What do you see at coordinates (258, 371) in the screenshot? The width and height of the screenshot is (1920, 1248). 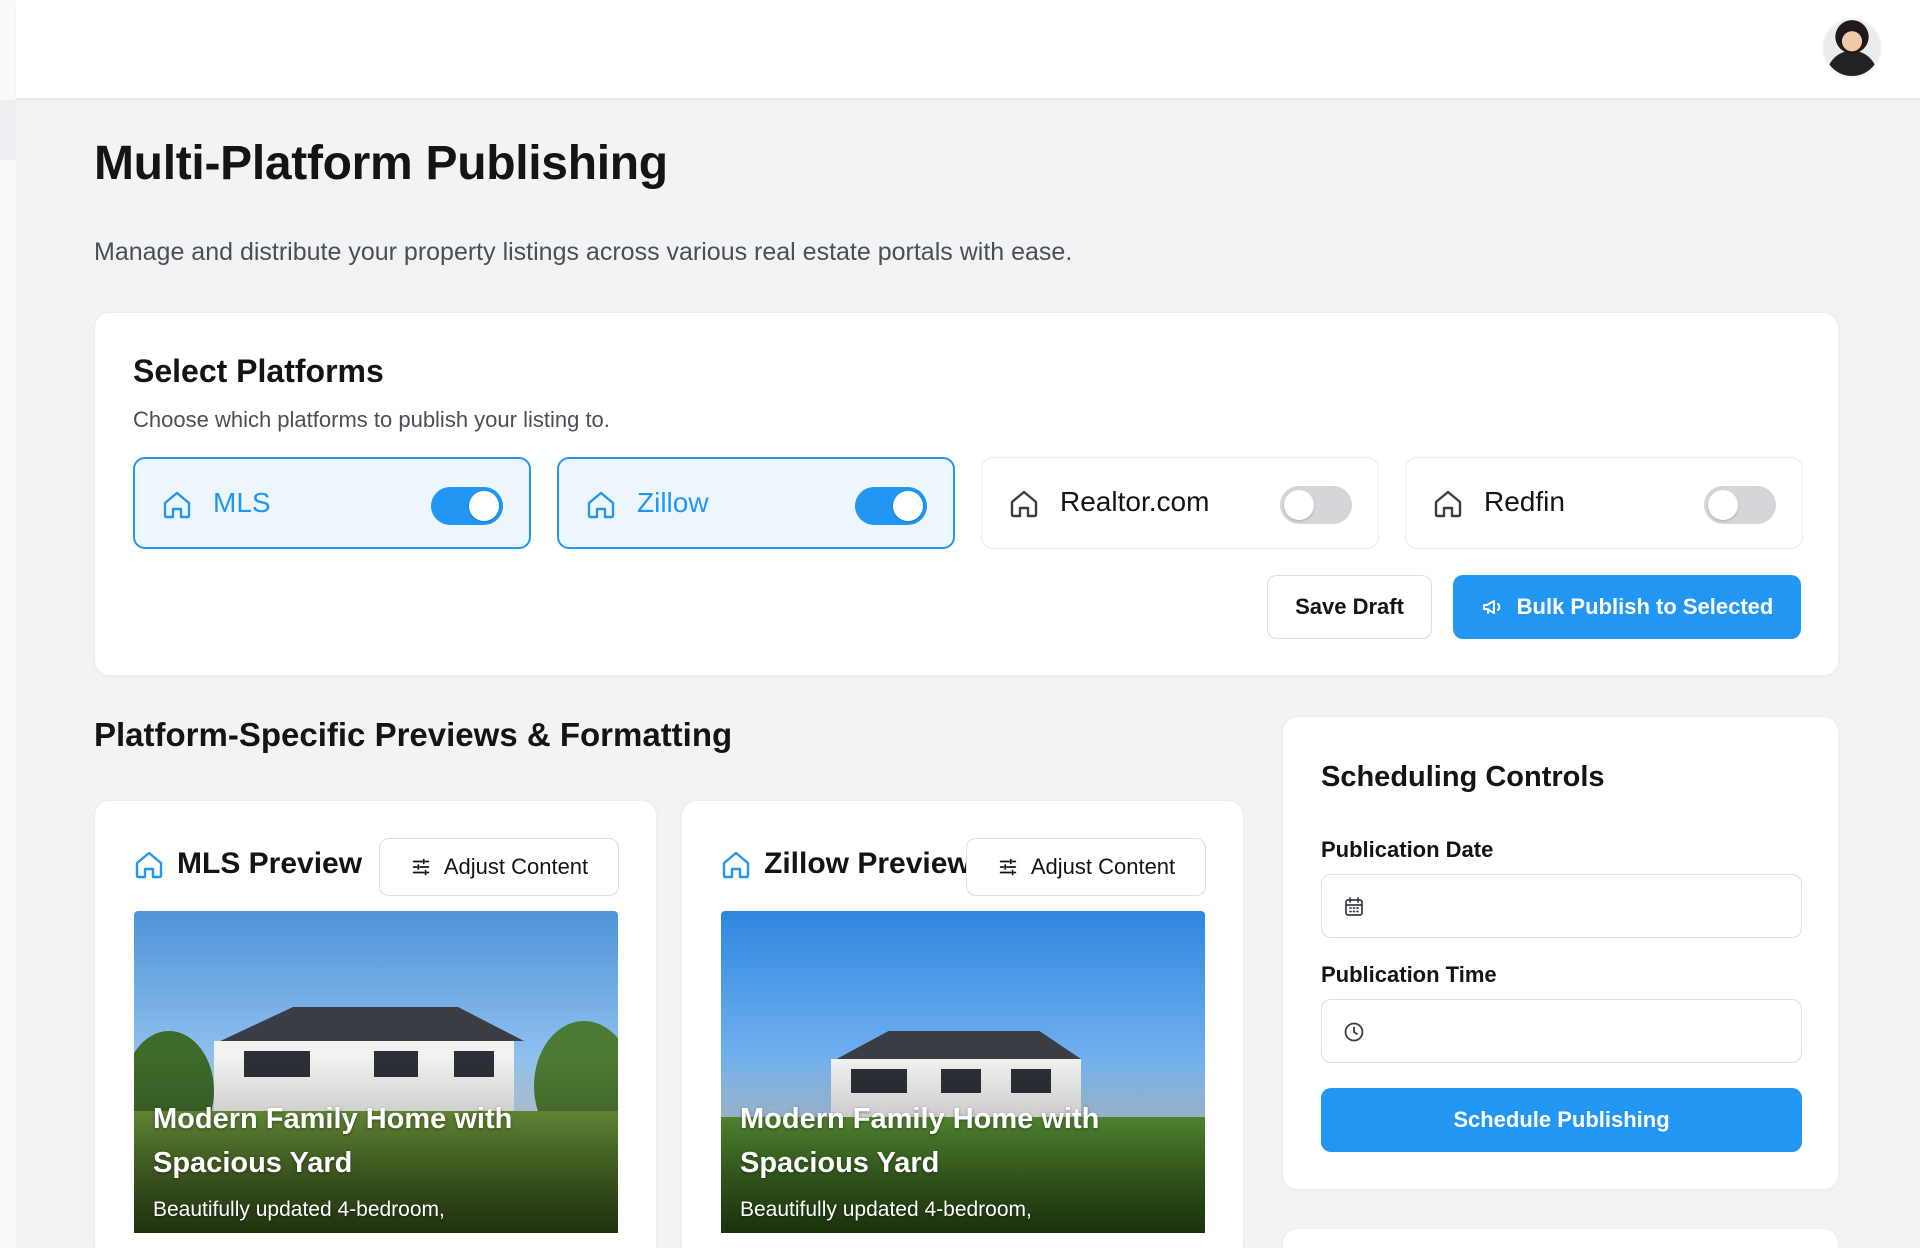 I see `select-platforms-title: Select Platforms` at bounding box center [258, 371].